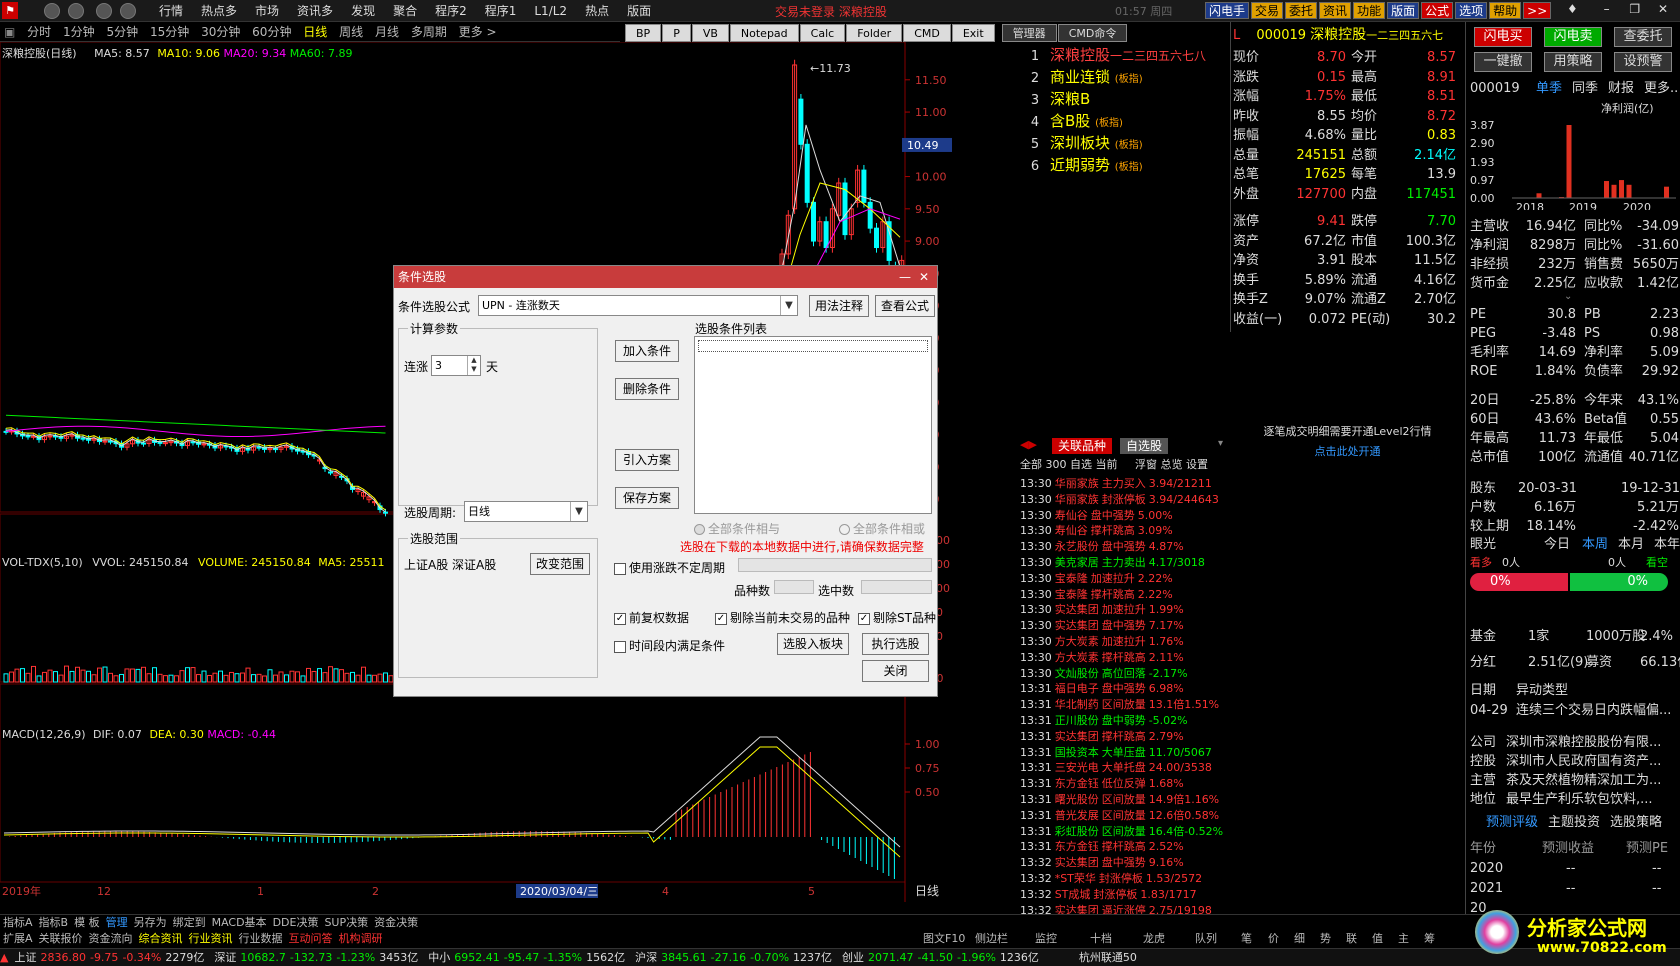  What do you see at coordinates (87, 923) in the screenshot?
I see `chart-tab: 模 板` at bounding box center [87, 923].